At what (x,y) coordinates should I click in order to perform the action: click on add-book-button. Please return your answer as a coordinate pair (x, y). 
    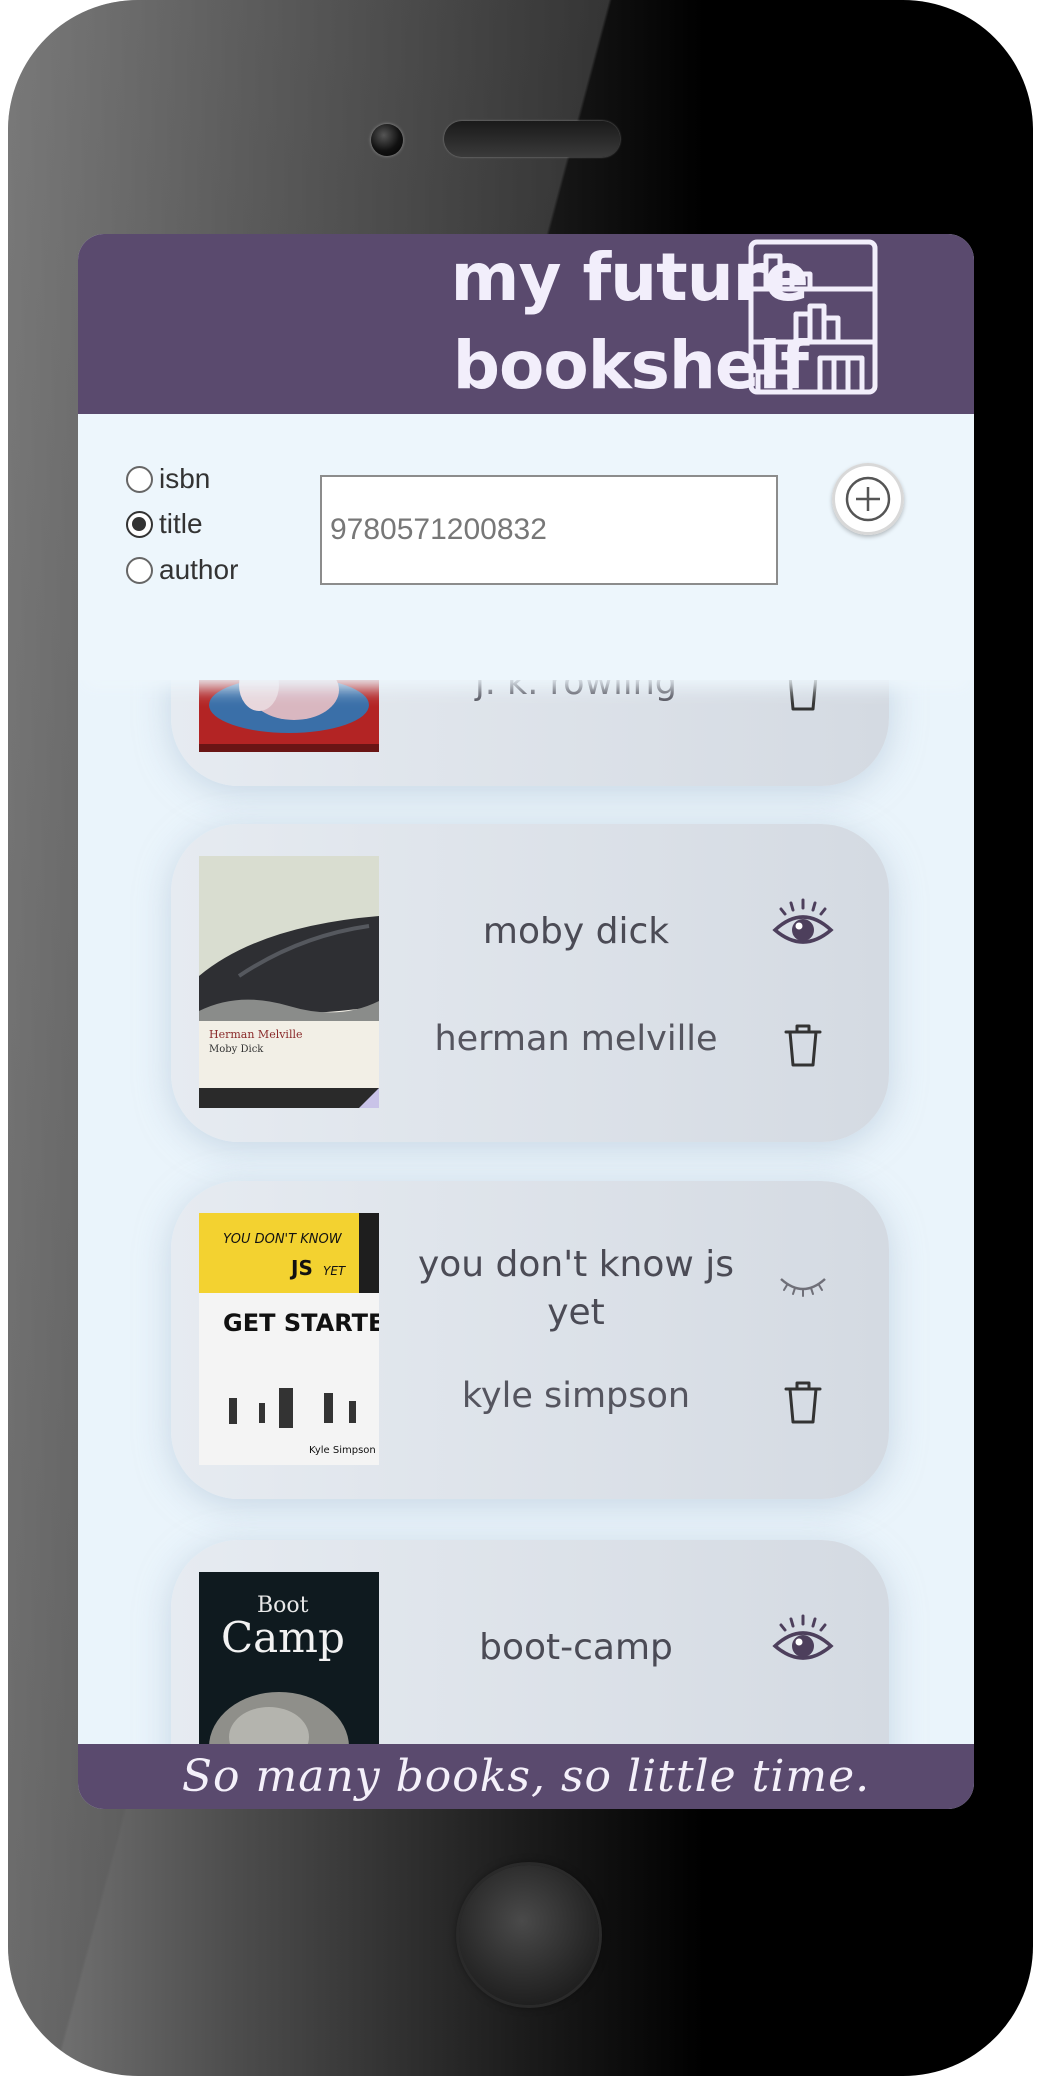
    Looking at the image, I should click on (868, 499).